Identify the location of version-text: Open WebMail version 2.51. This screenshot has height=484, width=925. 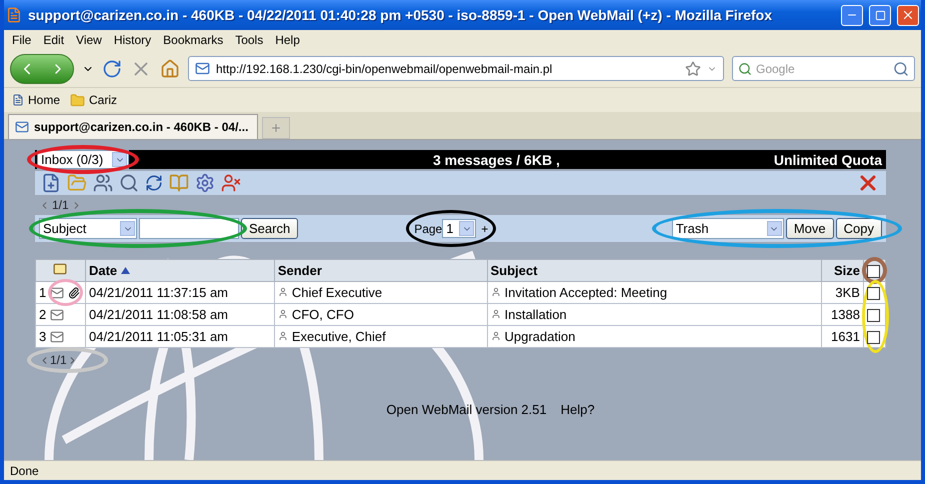
(466, 409).